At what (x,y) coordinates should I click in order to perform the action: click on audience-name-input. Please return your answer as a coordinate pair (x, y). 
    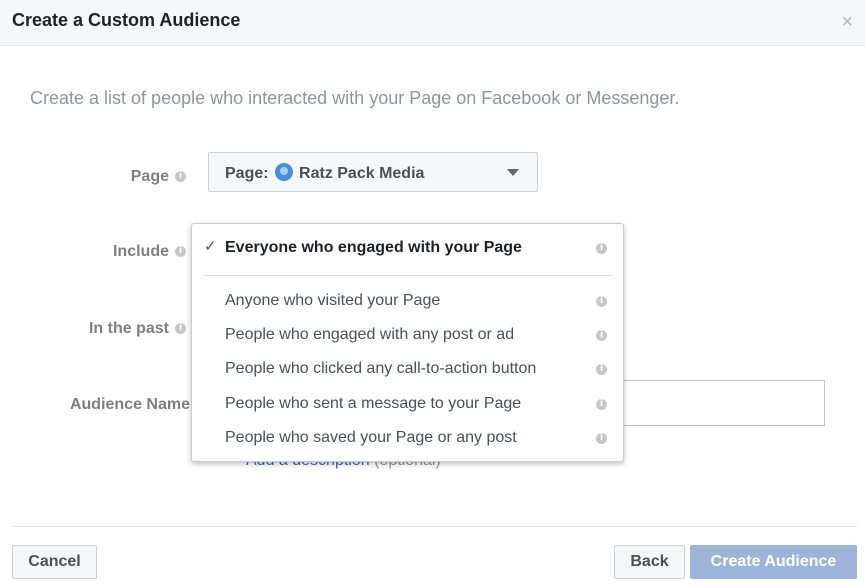
    Looking at the image, I should click on (712, 403).